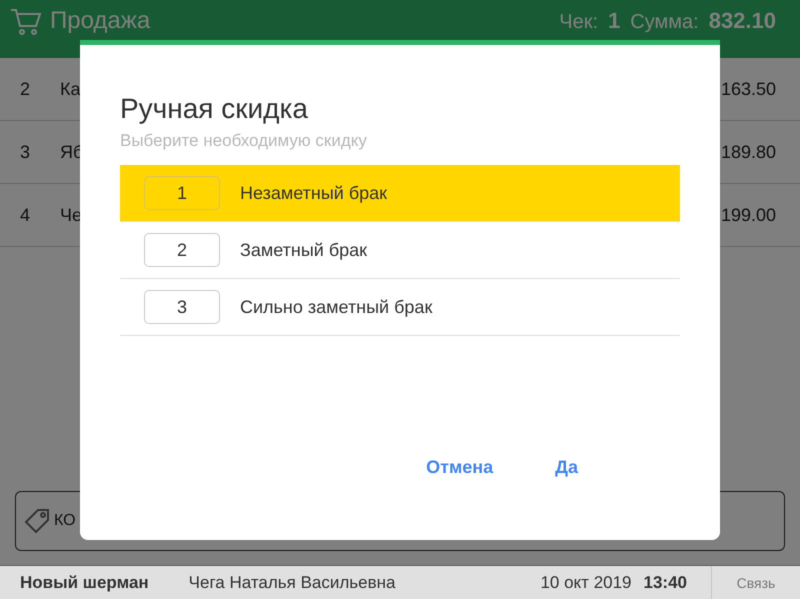  I want to click on dialog-subtitle: Выберите необходимую скидку, so click(244, 141).